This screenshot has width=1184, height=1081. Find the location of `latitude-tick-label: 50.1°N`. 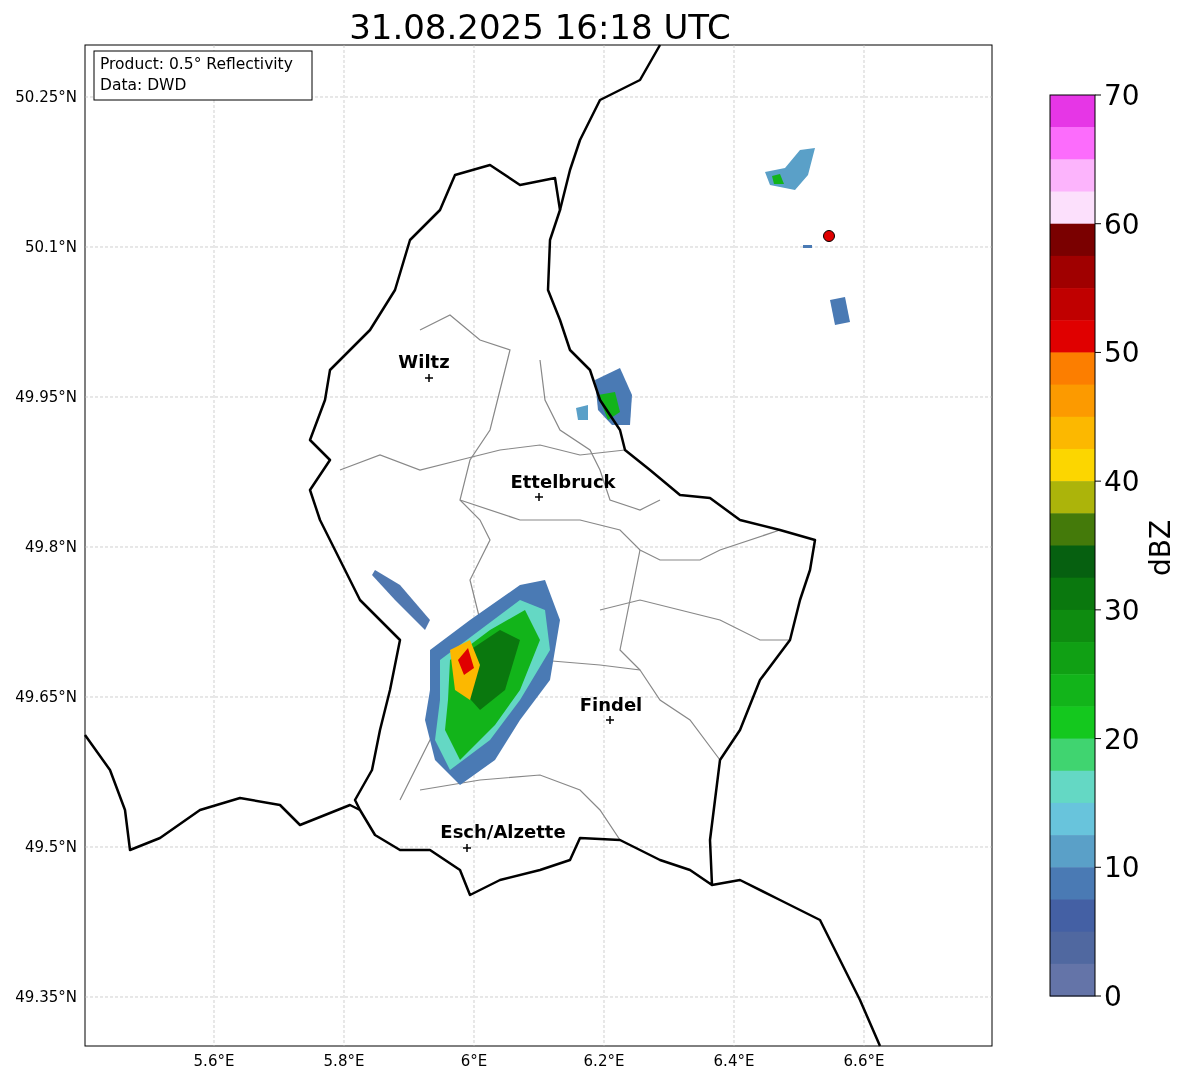

latitude-tick-label: 50.1°N is located at coordinates (50, 247).